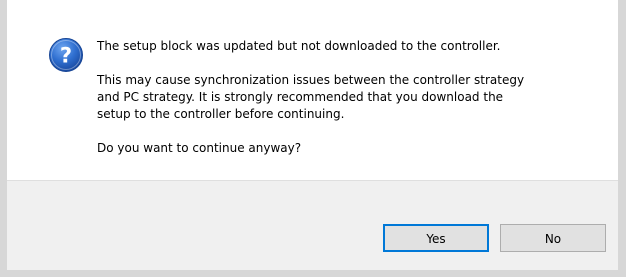  I want to click on message-line-3: Do you want to continue anyway?, so click(199, 148).